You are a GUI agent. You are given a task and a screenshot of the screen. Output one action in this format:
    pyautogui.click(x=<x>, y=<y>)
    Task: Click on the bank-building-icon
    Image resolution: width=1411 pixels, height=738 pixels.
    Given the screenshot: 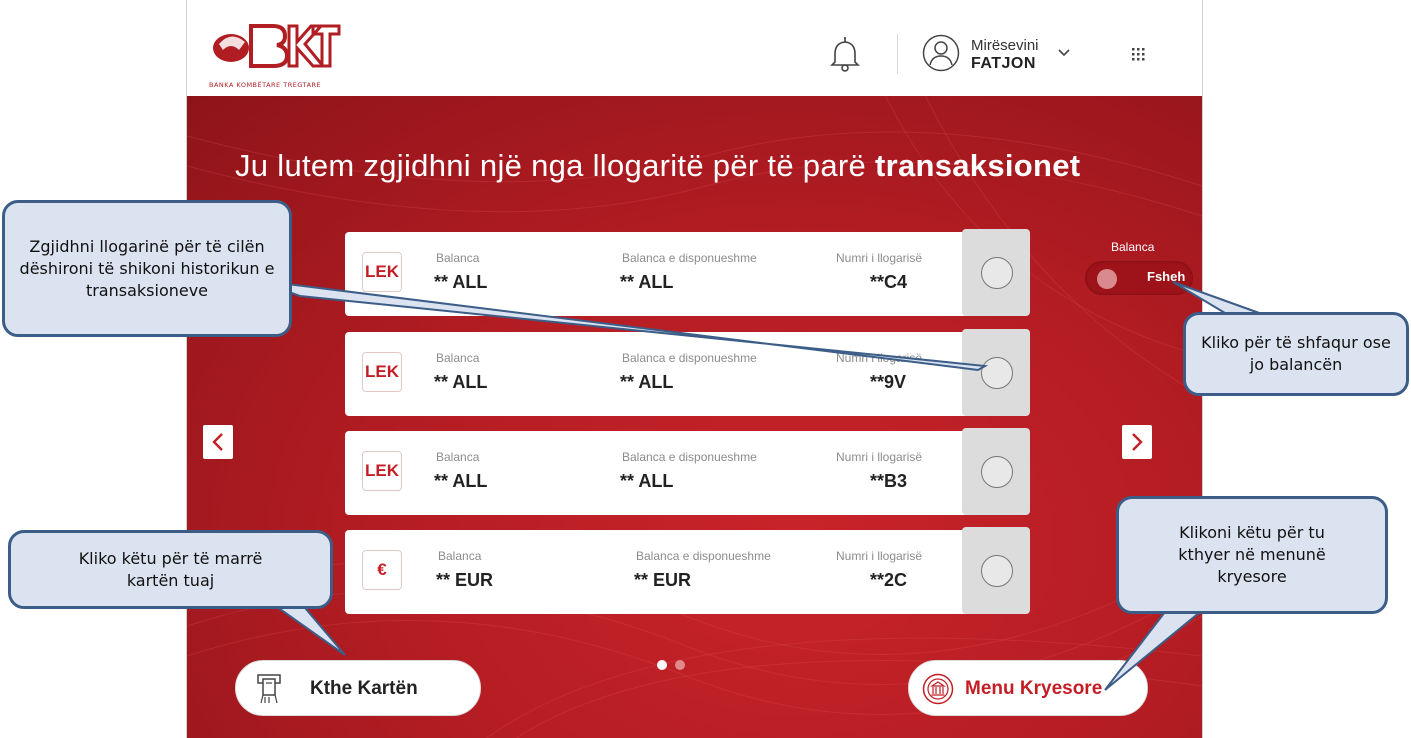 What is the action you would take?
    pyautogui.click(x=938, y=689)
    